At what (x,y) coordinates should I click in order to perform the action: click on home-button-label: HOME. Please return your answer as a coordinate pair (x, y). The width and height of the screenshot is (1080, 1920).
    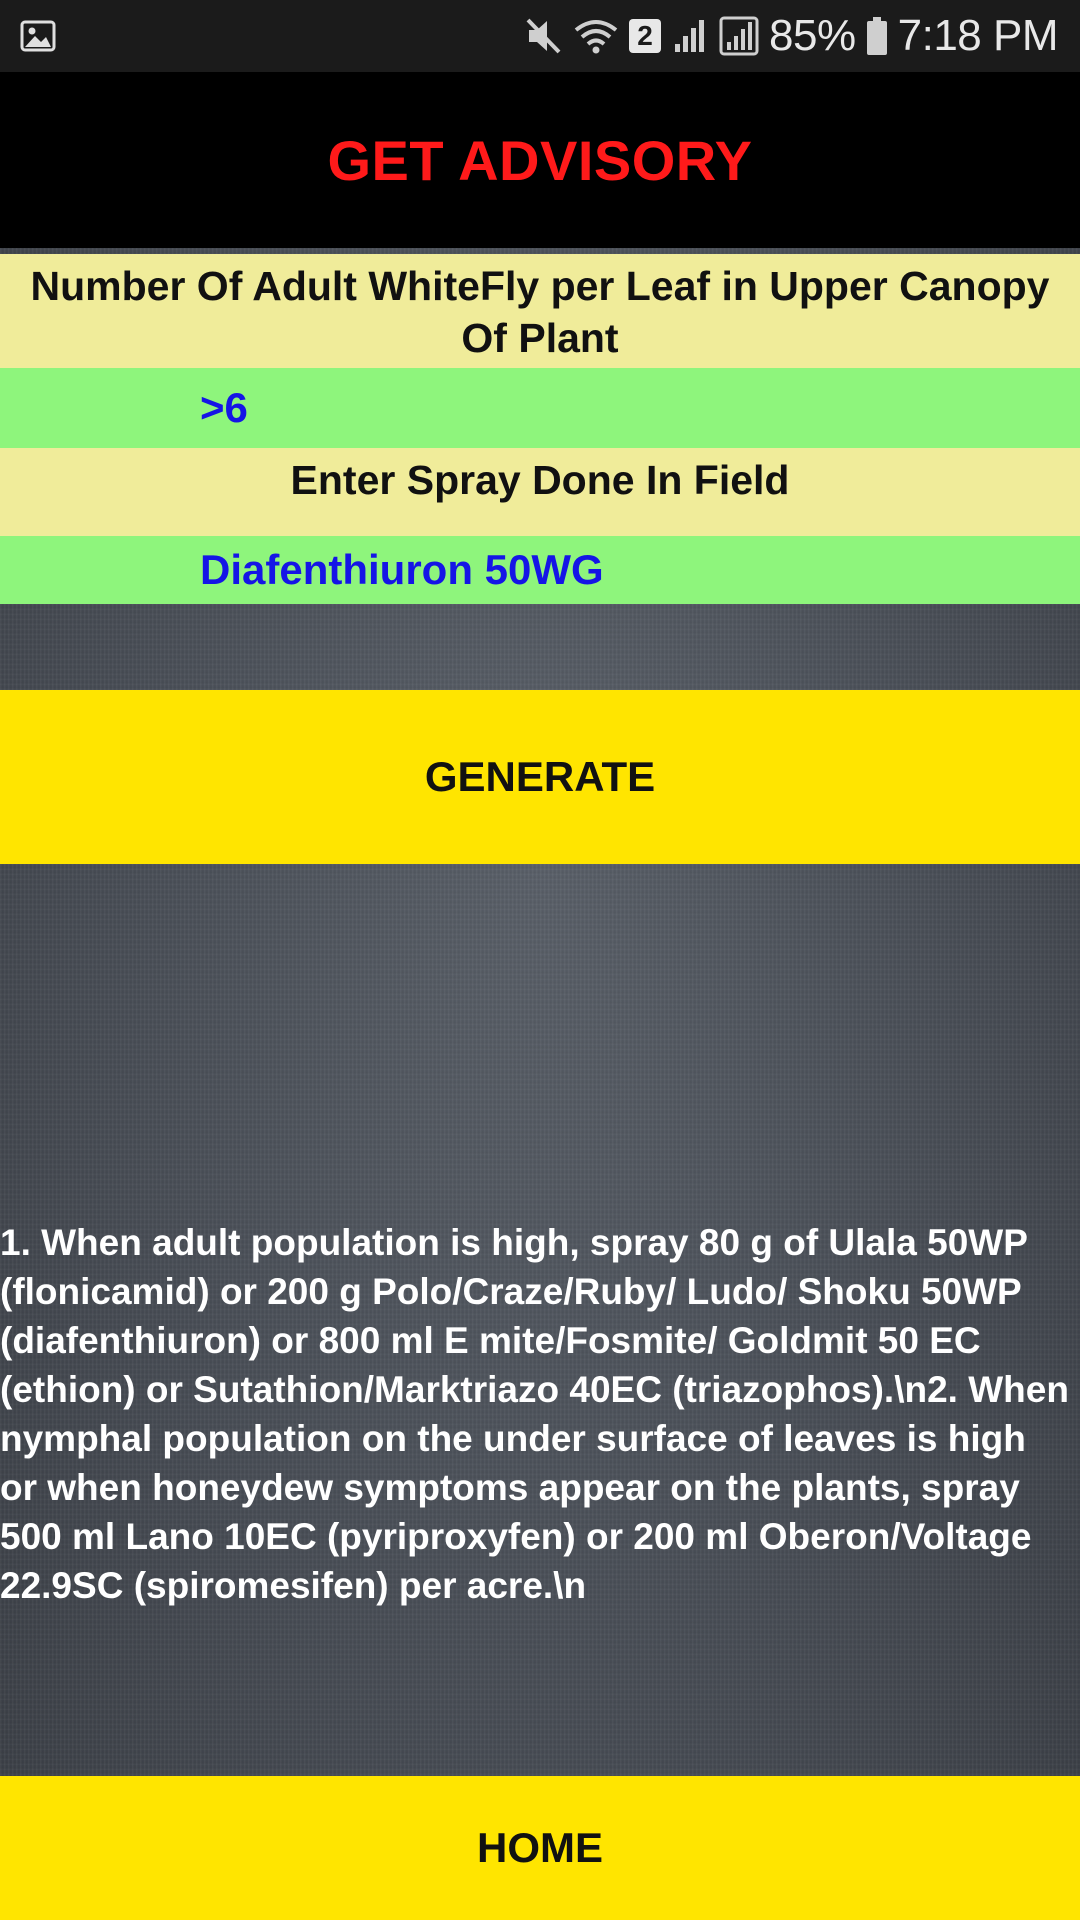
    Looking at the image, I should click on (540, 1847).